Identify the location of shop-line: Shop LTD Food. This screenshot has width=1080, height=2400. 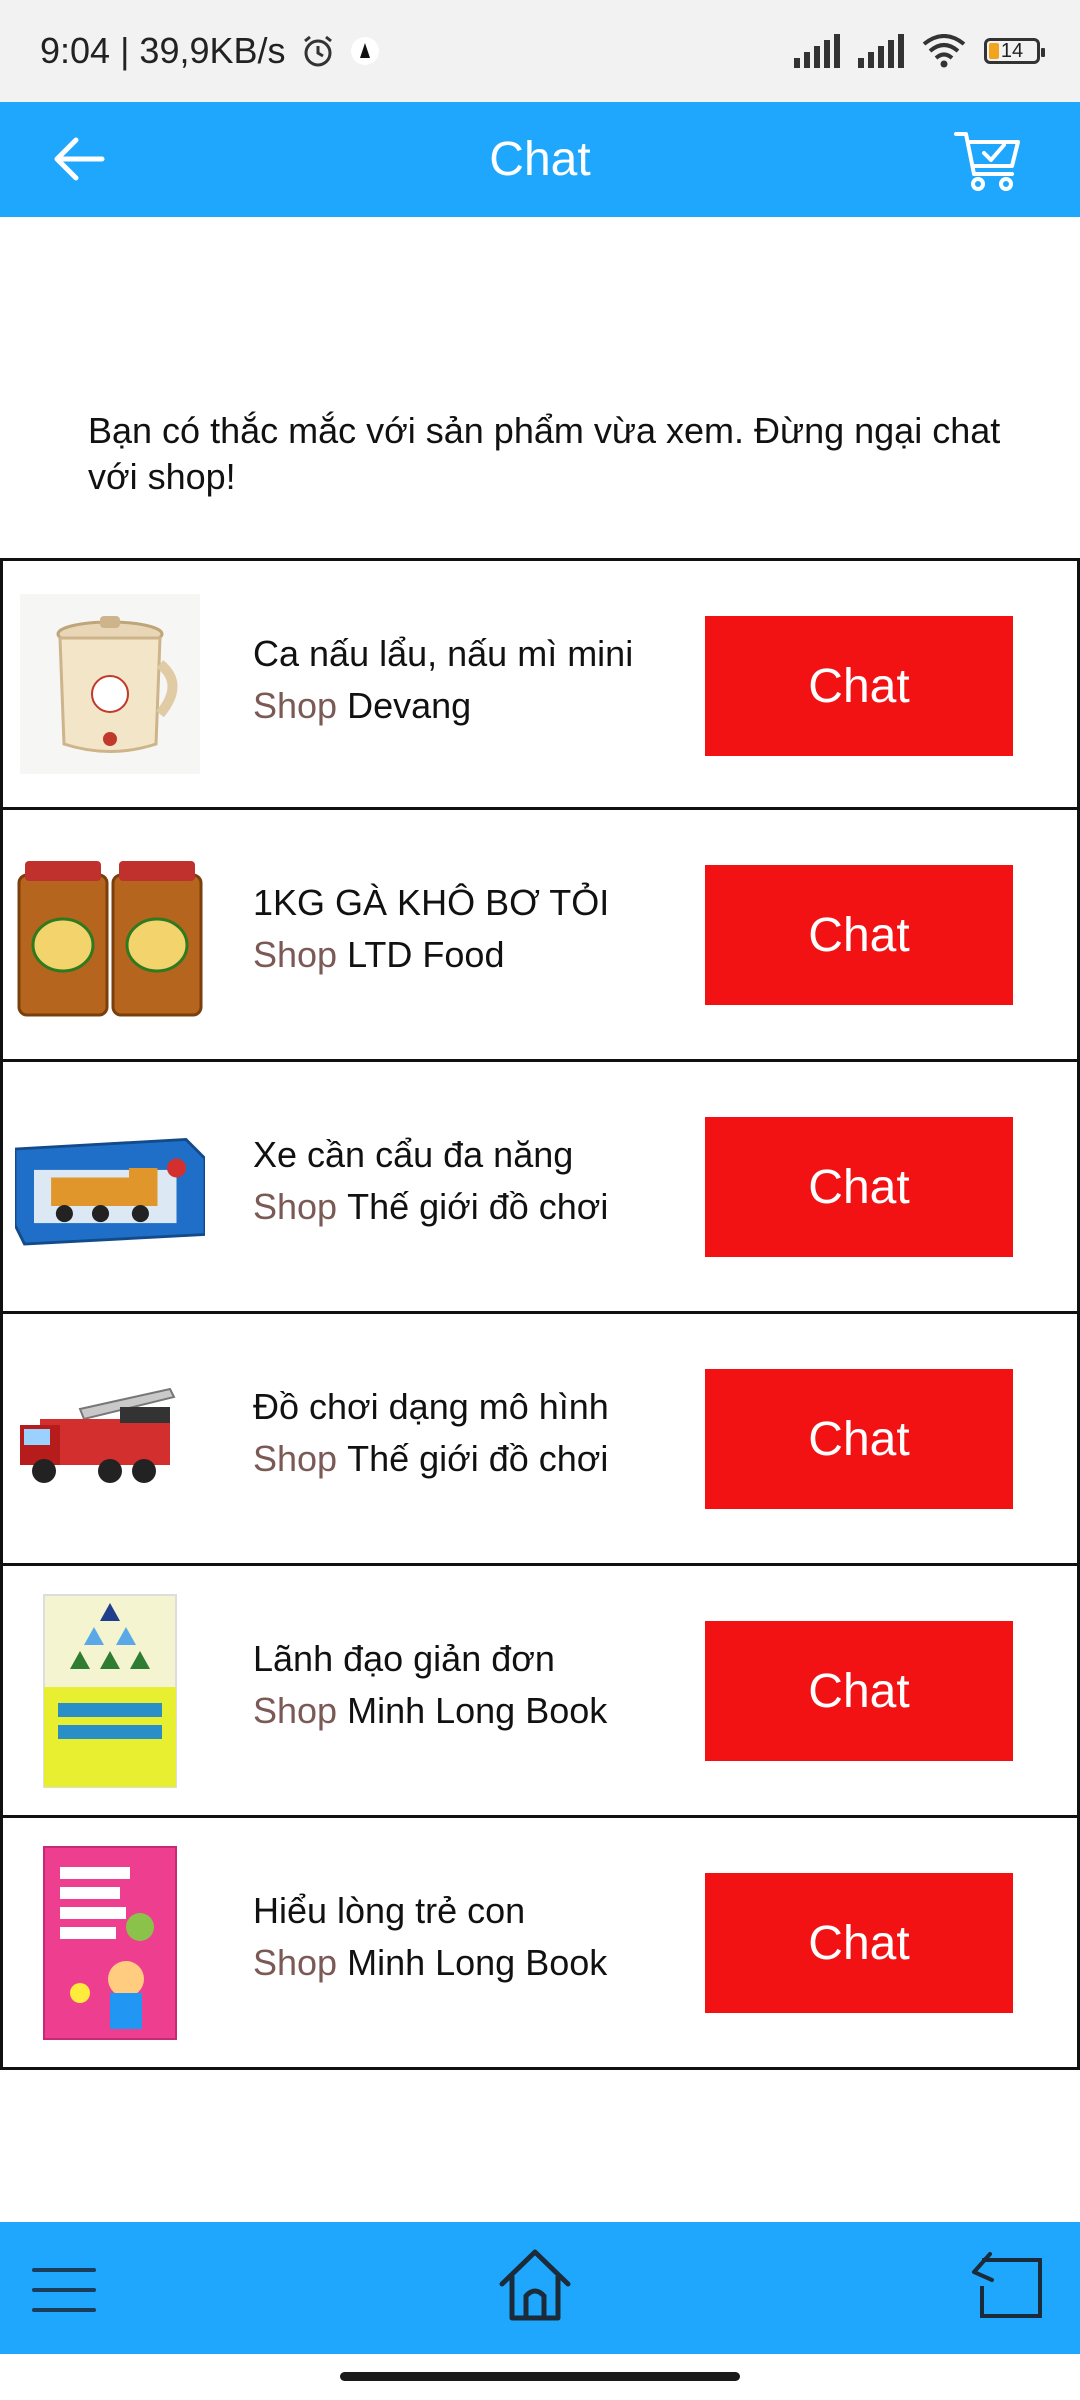
(463, 955).